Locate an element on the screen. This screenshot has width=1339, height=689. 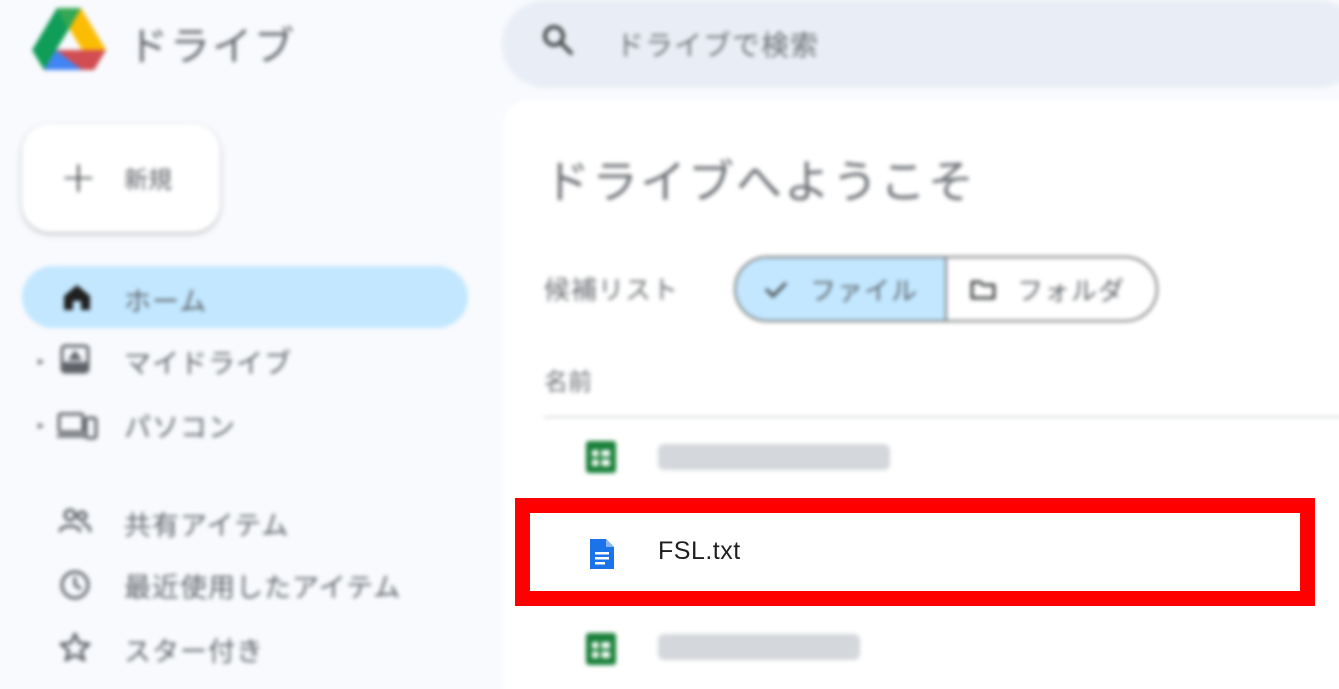
computers-icon is located at coordinates (77, 426).